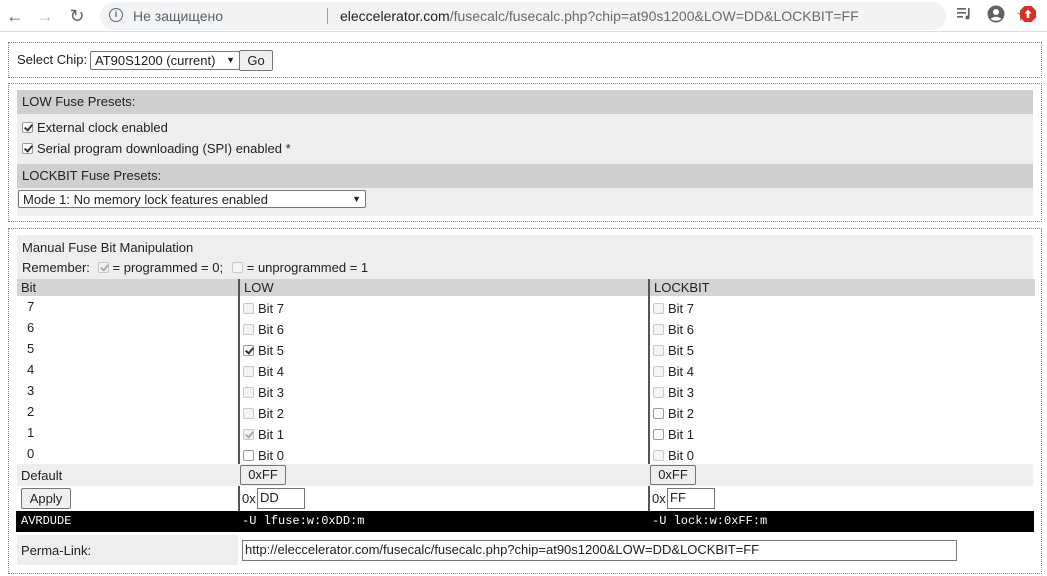 The height and width of the screenshot is (576, 1047). Describe the element at coordinates (263, 371) in the screenshot. I see `low-bit-toggle: Bit 4` at that location.